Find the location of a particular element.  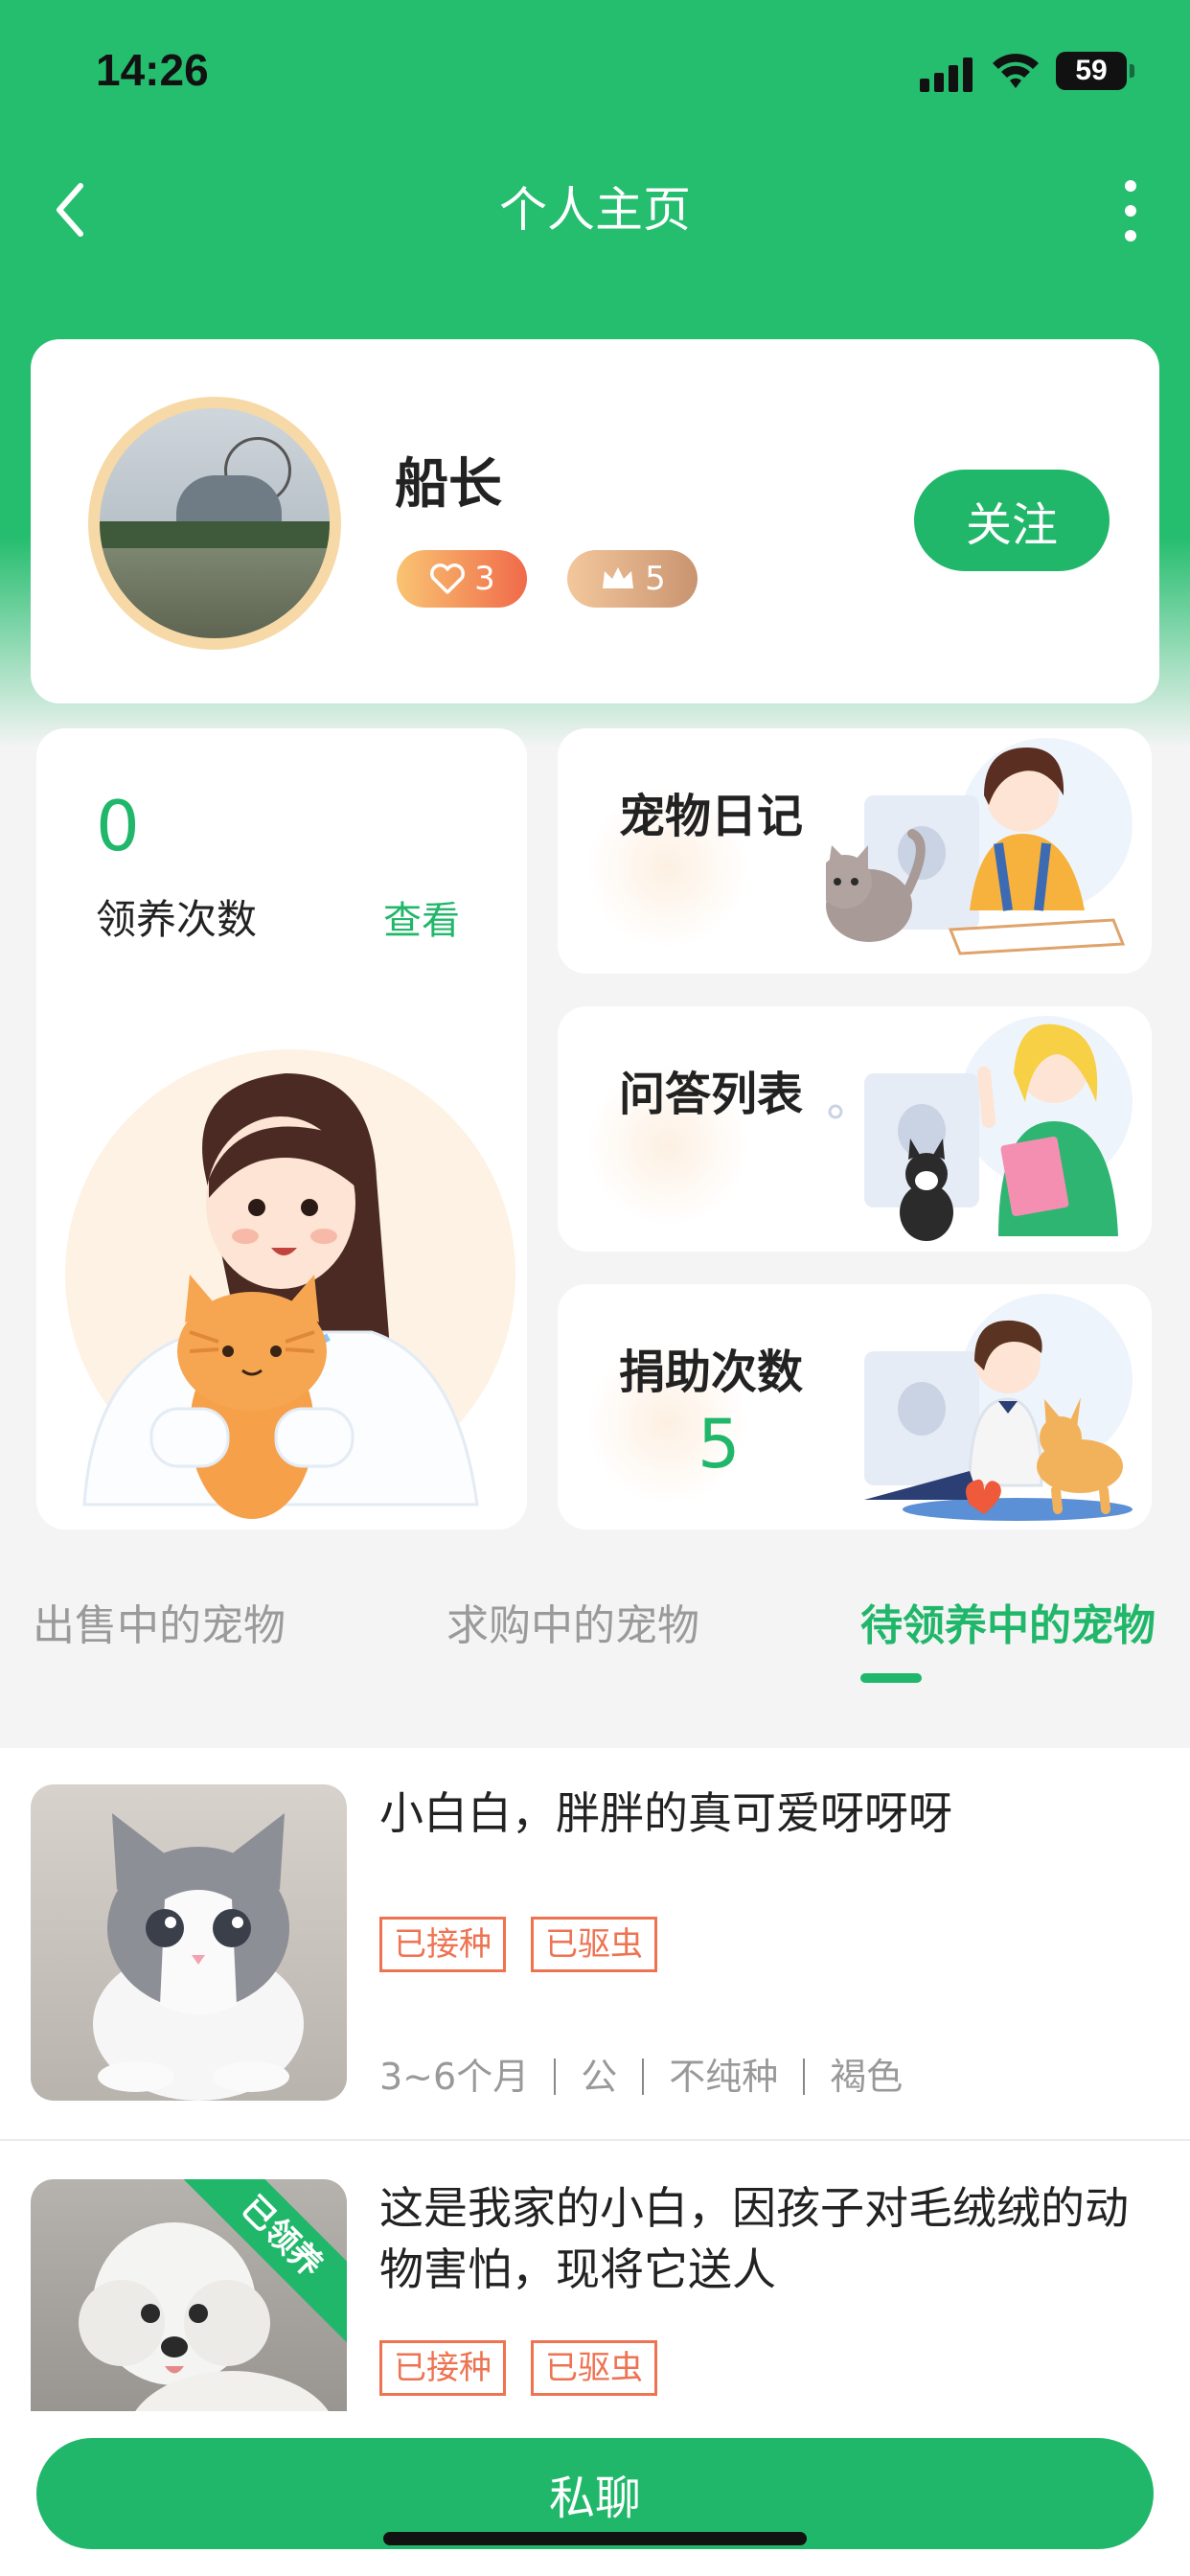

qa-list-card: 问答列表 is located at coordinates (855, 1129).